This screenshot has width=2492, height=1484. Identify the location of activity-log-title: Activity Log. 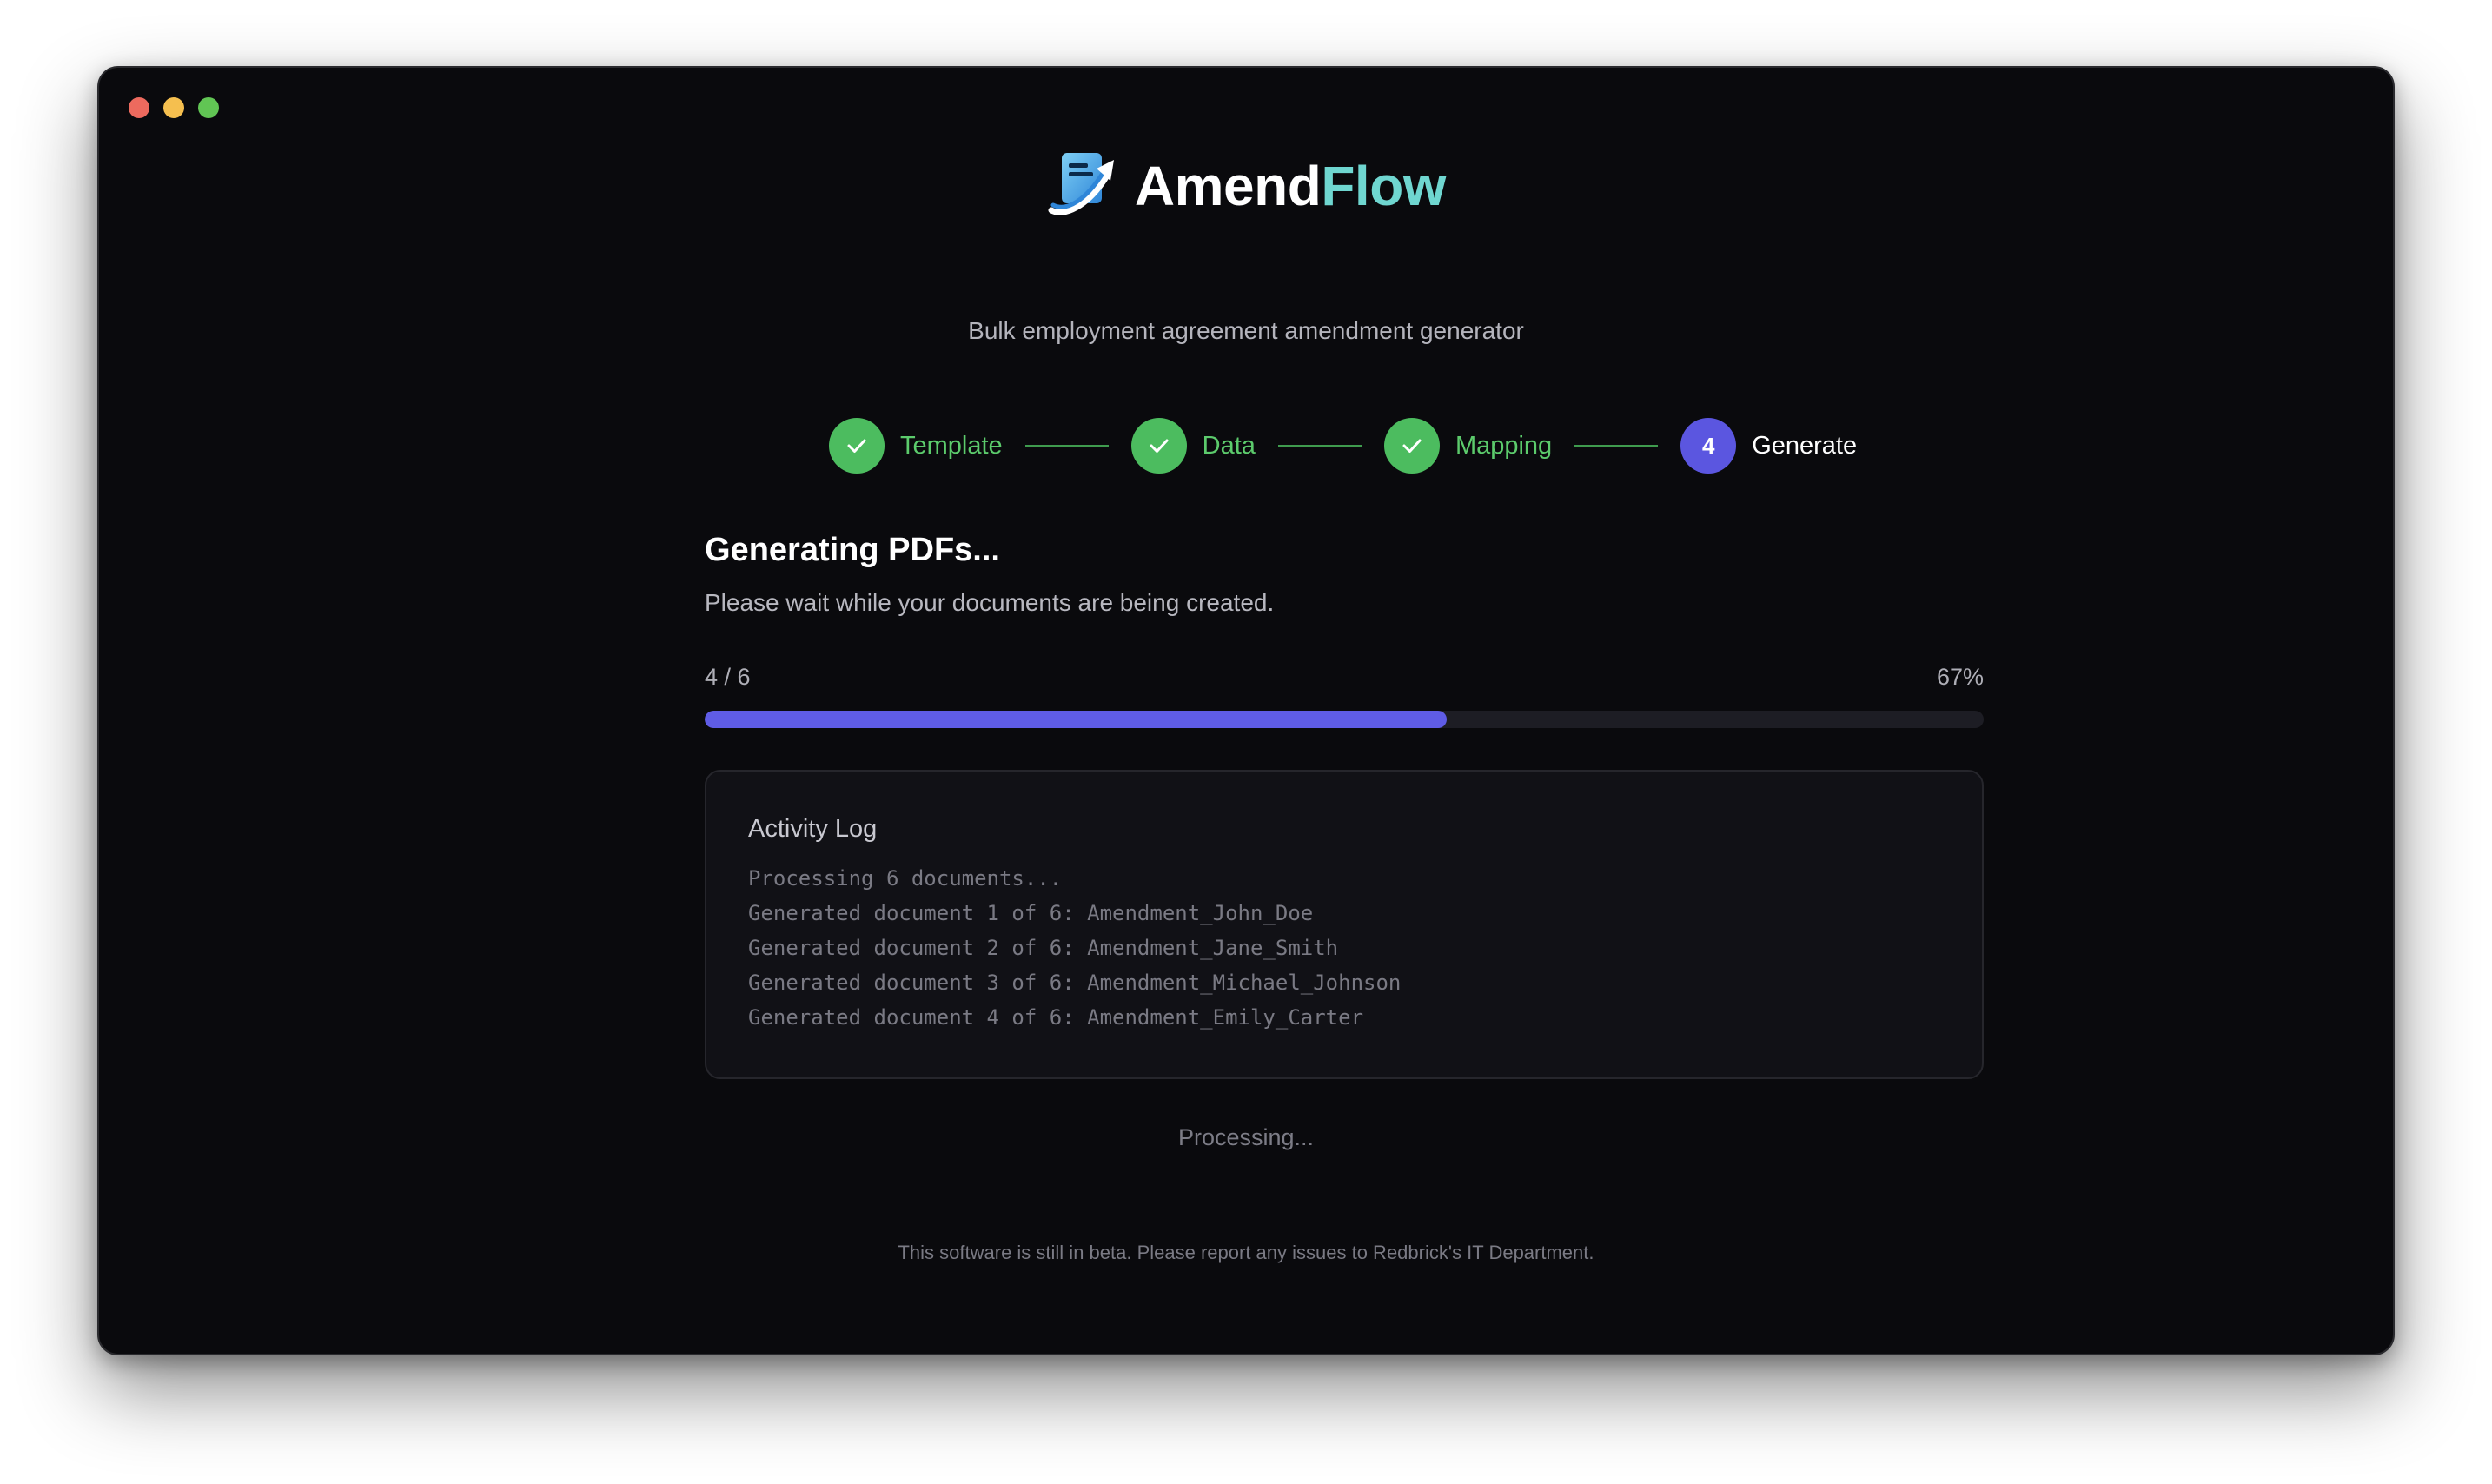
(813, 829).